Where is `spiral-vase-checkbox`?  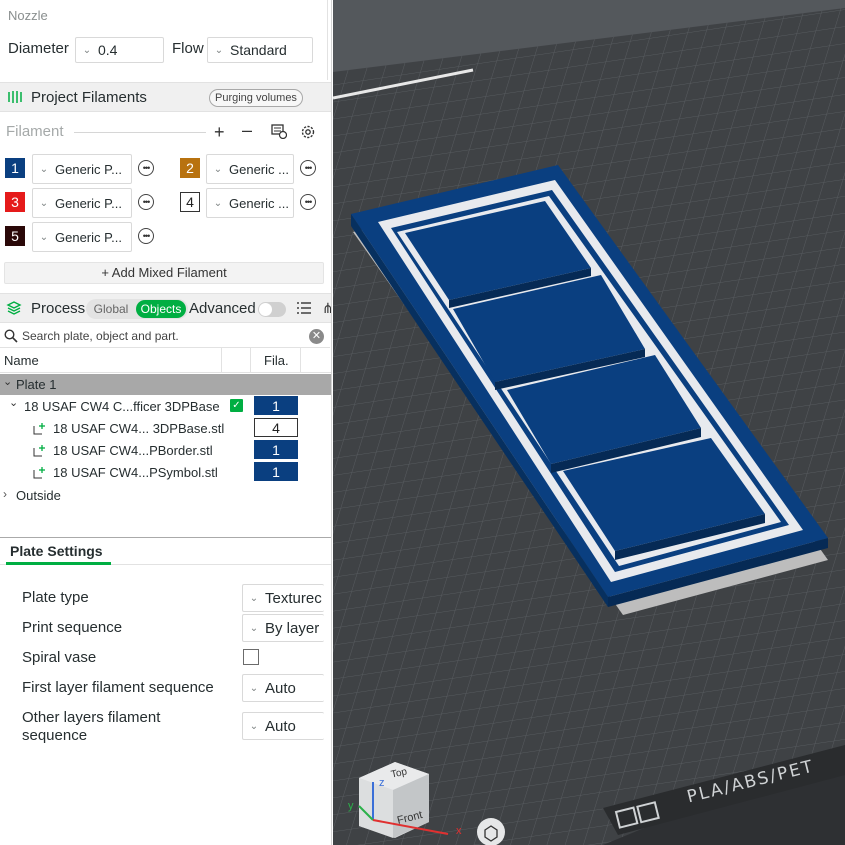
spiral-vase-checkbox is located at coordinates (251, 657).